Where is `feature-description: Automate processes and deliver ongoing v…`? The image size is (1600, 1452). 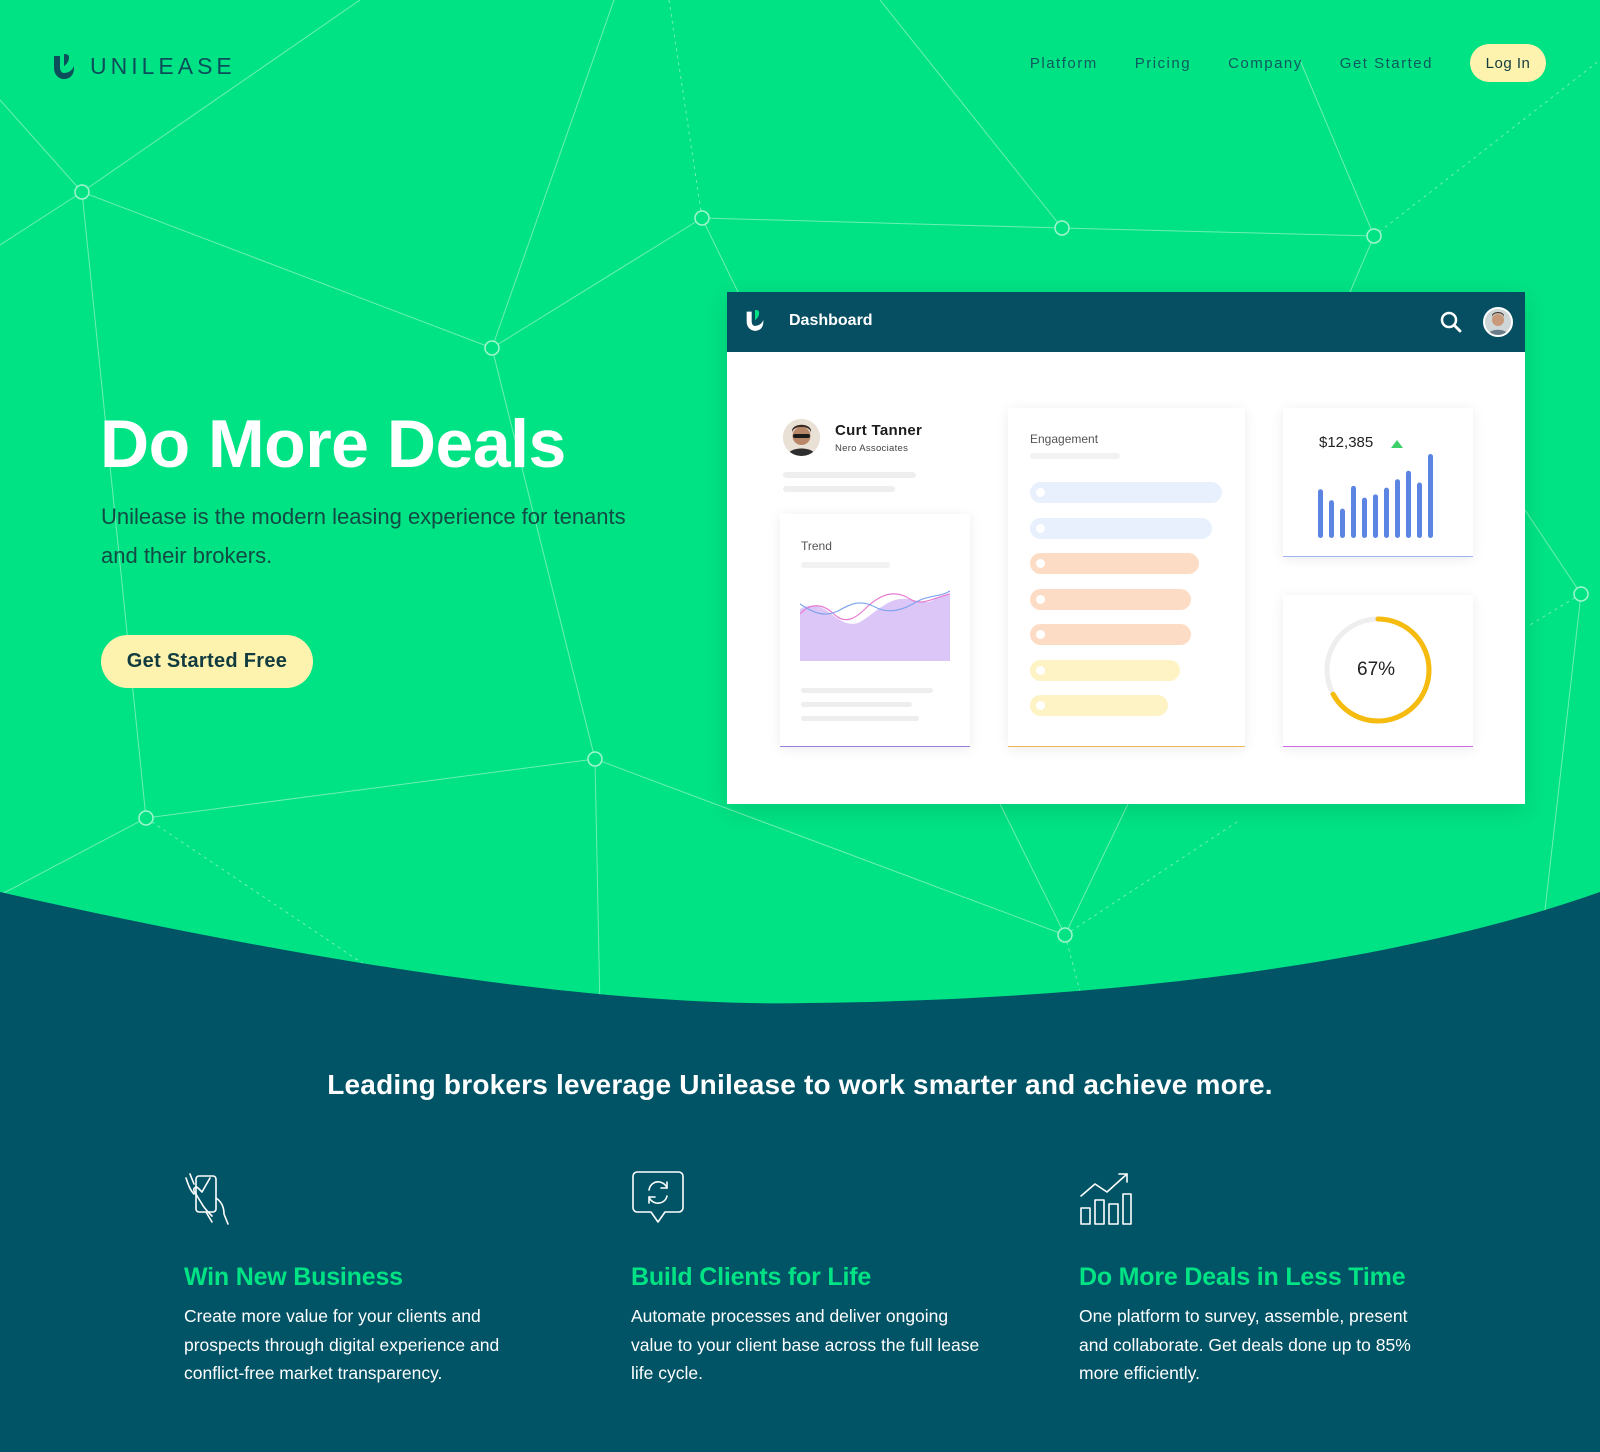 feature-description: Automate processes and deliver ongoing v… is located at coordinates (805, 1344).